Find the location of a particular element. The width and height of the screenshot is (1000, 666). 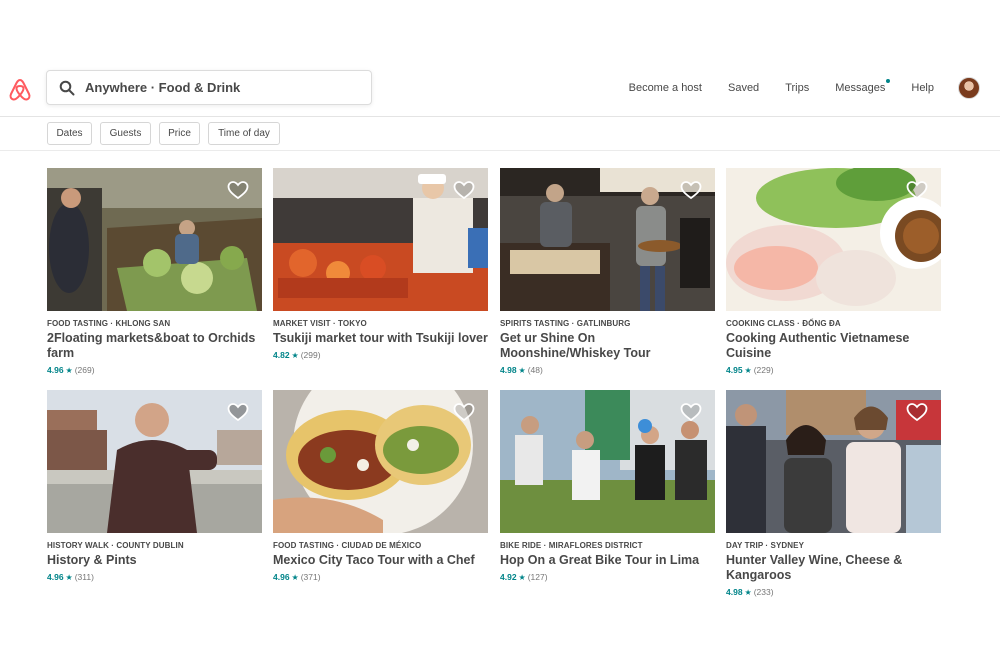

listing-category: SPIRITS TASTING · GATLINBURG is located at coordinates (565, 323).